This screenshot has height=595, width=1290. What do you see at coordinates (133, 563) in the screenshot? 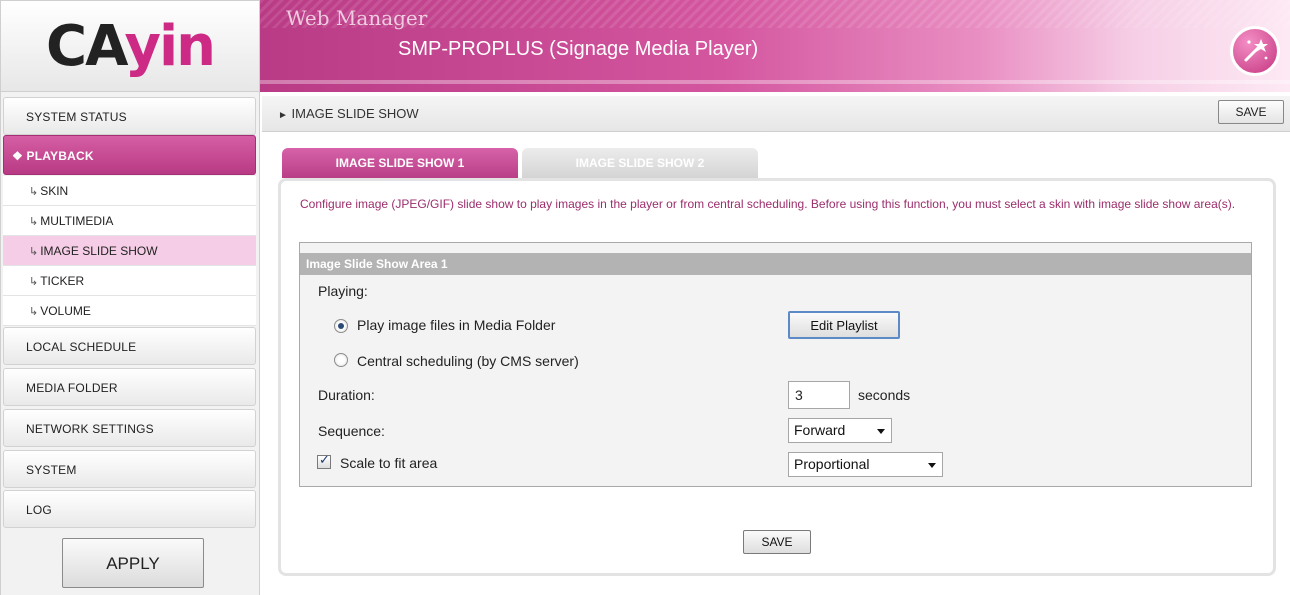
I see `apply-button: APPLY` at bounding box center [133, 563].